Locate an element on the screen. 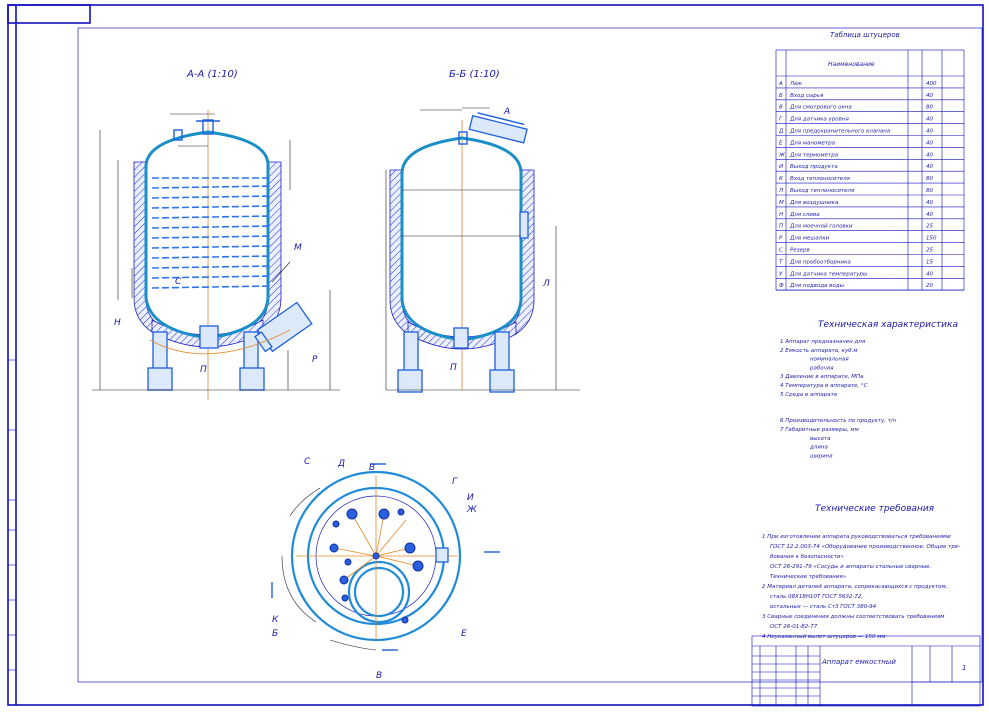 The height and width of the screenshot is (714, 989). title-block-name: Аппарат емкостный is located at coordinates (858, 662).